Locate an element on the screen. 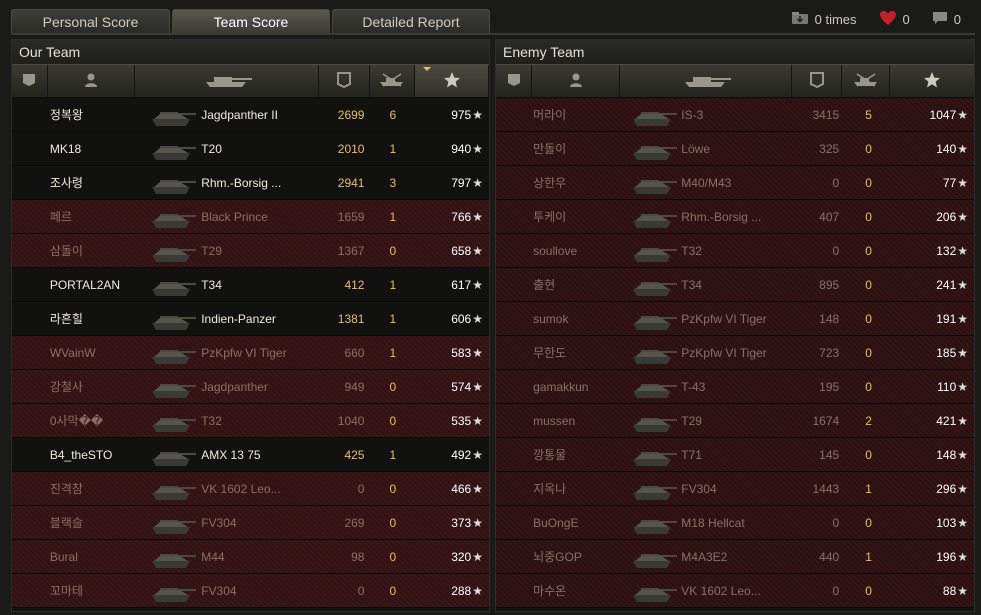  player-name: 라흔힐 is located at coordinates (66, 319).